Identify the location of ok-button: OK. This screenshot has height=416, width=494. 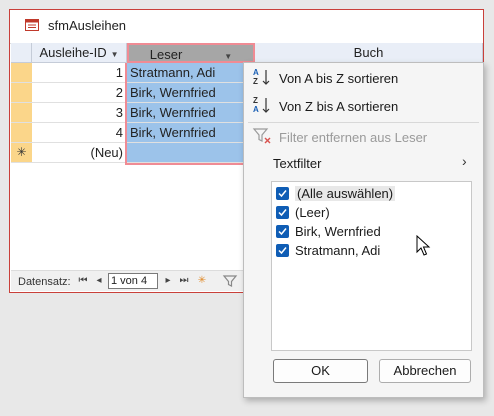
(320, 371).